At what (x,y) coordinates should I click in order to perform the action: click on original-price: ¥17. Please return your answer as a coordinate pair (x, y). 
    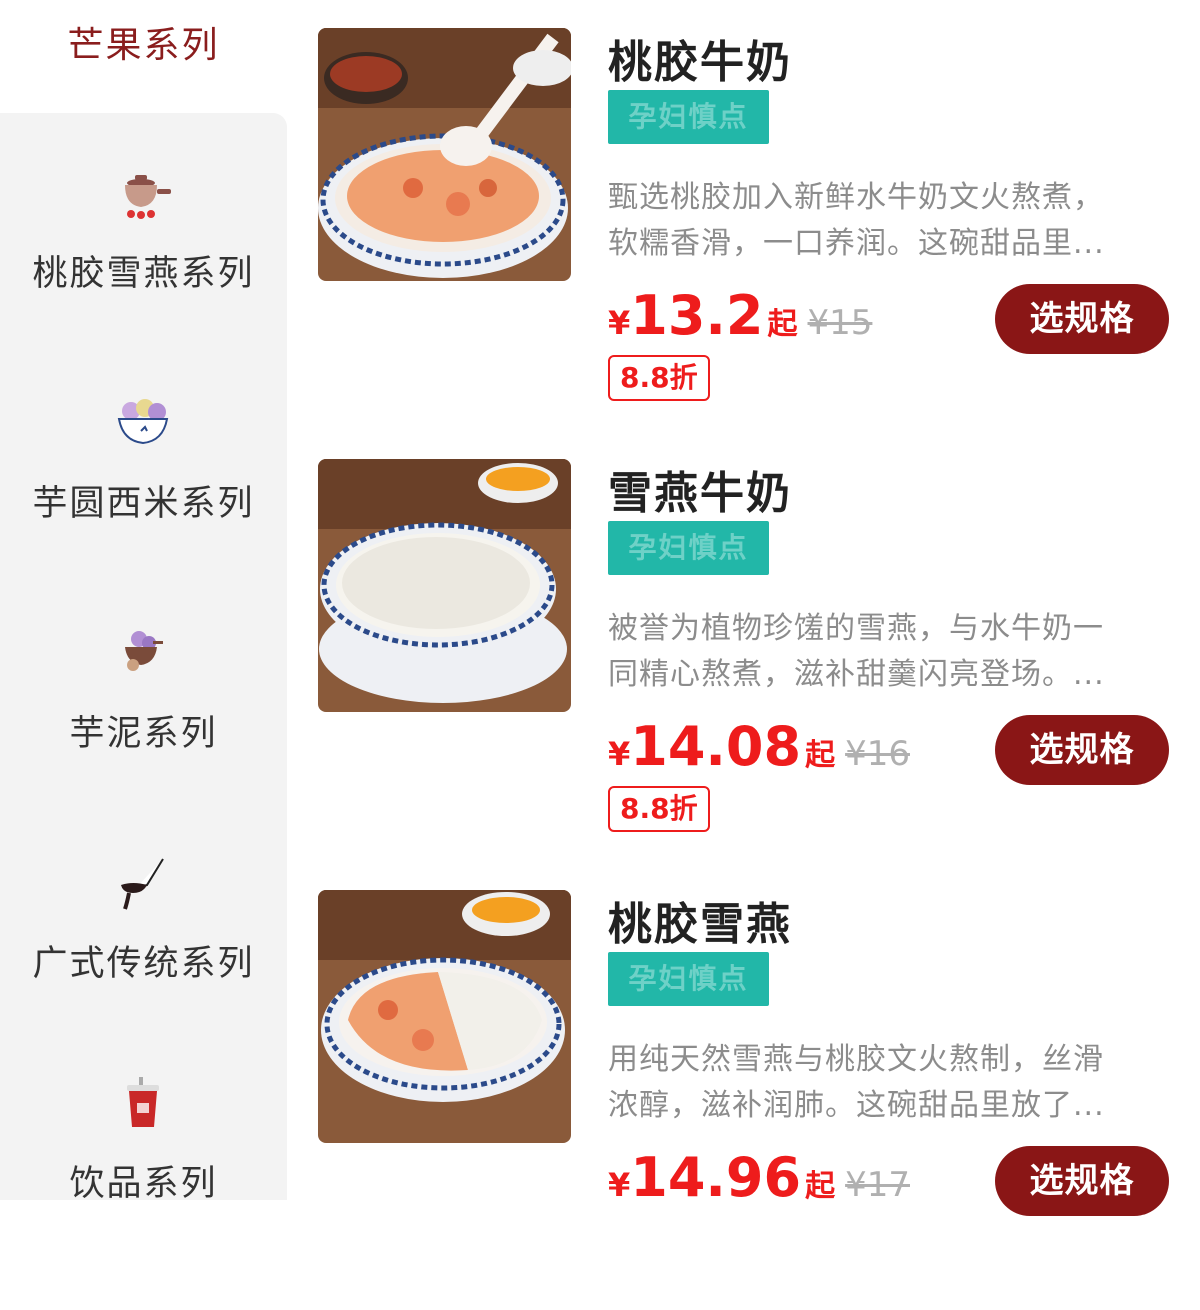
    Looking at the image, I should click on (877, 1185).